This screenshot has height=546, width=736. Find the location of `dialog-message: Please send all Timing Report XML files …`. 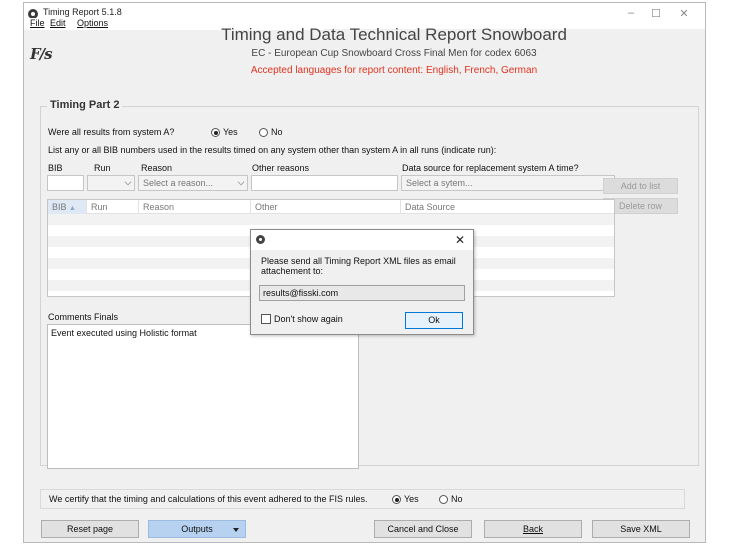

dialog-message: Please send all Timing Report XML files … is located at coordinates (358, 266).